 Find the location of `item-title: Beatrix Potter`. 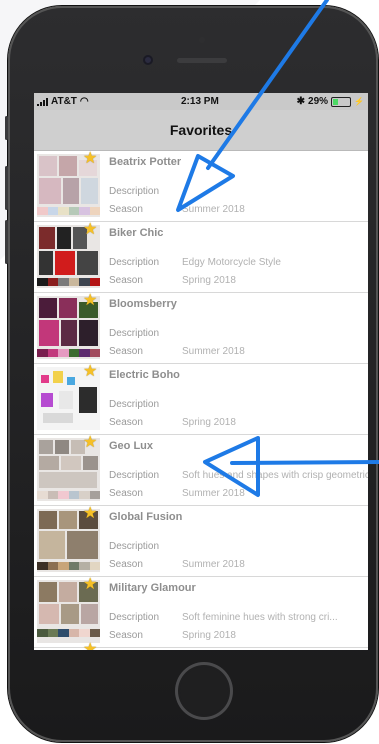

item-title: Beatrix Potter is located at coordinates (145, 162).